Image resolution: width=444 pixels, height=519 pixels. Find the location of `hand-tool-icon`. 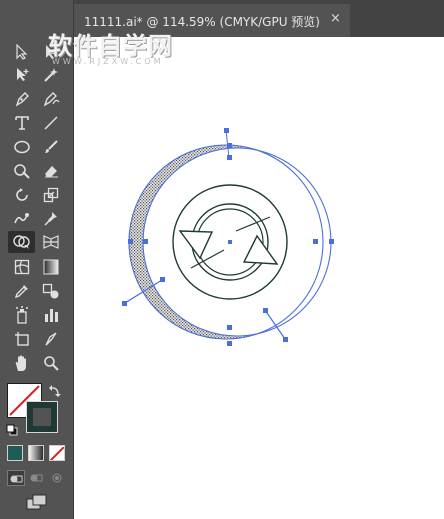

hand-tool-icon is located at coordinates (22, 363).